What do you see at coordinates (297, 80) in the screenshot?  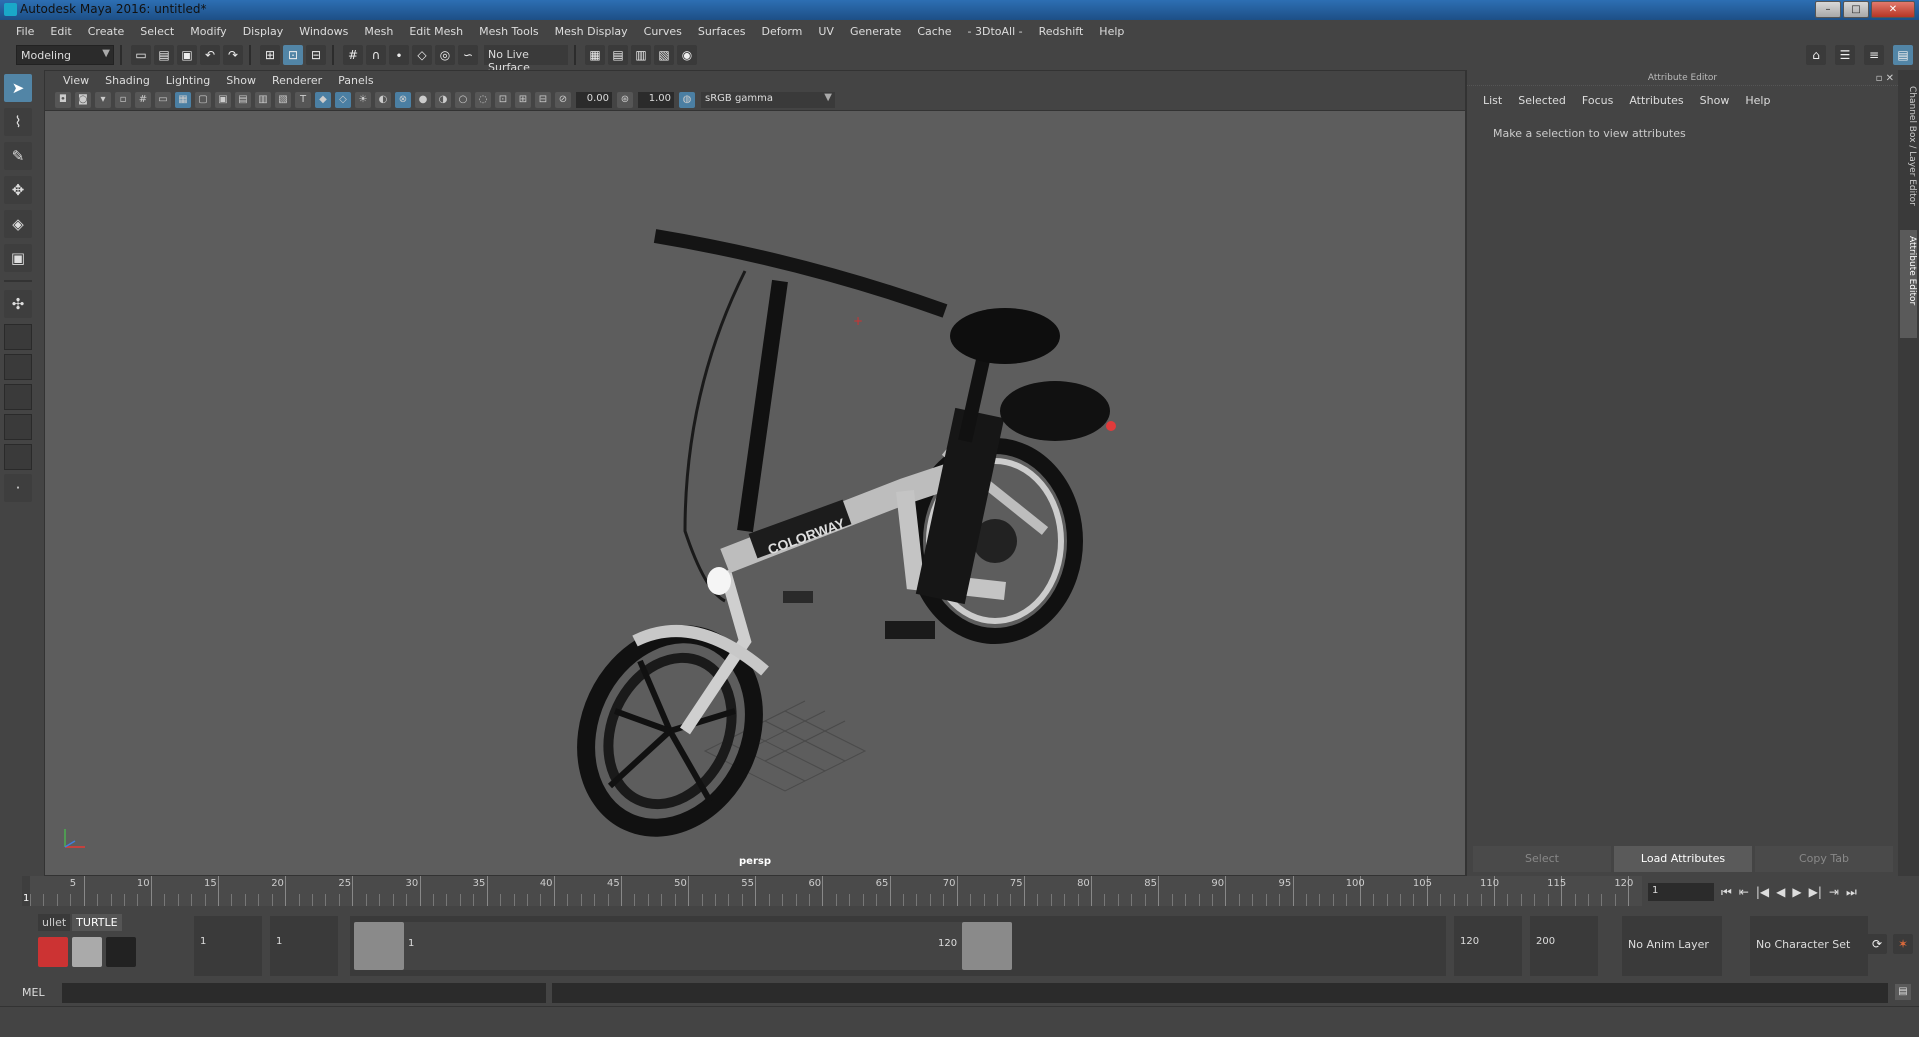 I see `viewport-menu-renderer: Renderer` at bounding box center [297, 80].